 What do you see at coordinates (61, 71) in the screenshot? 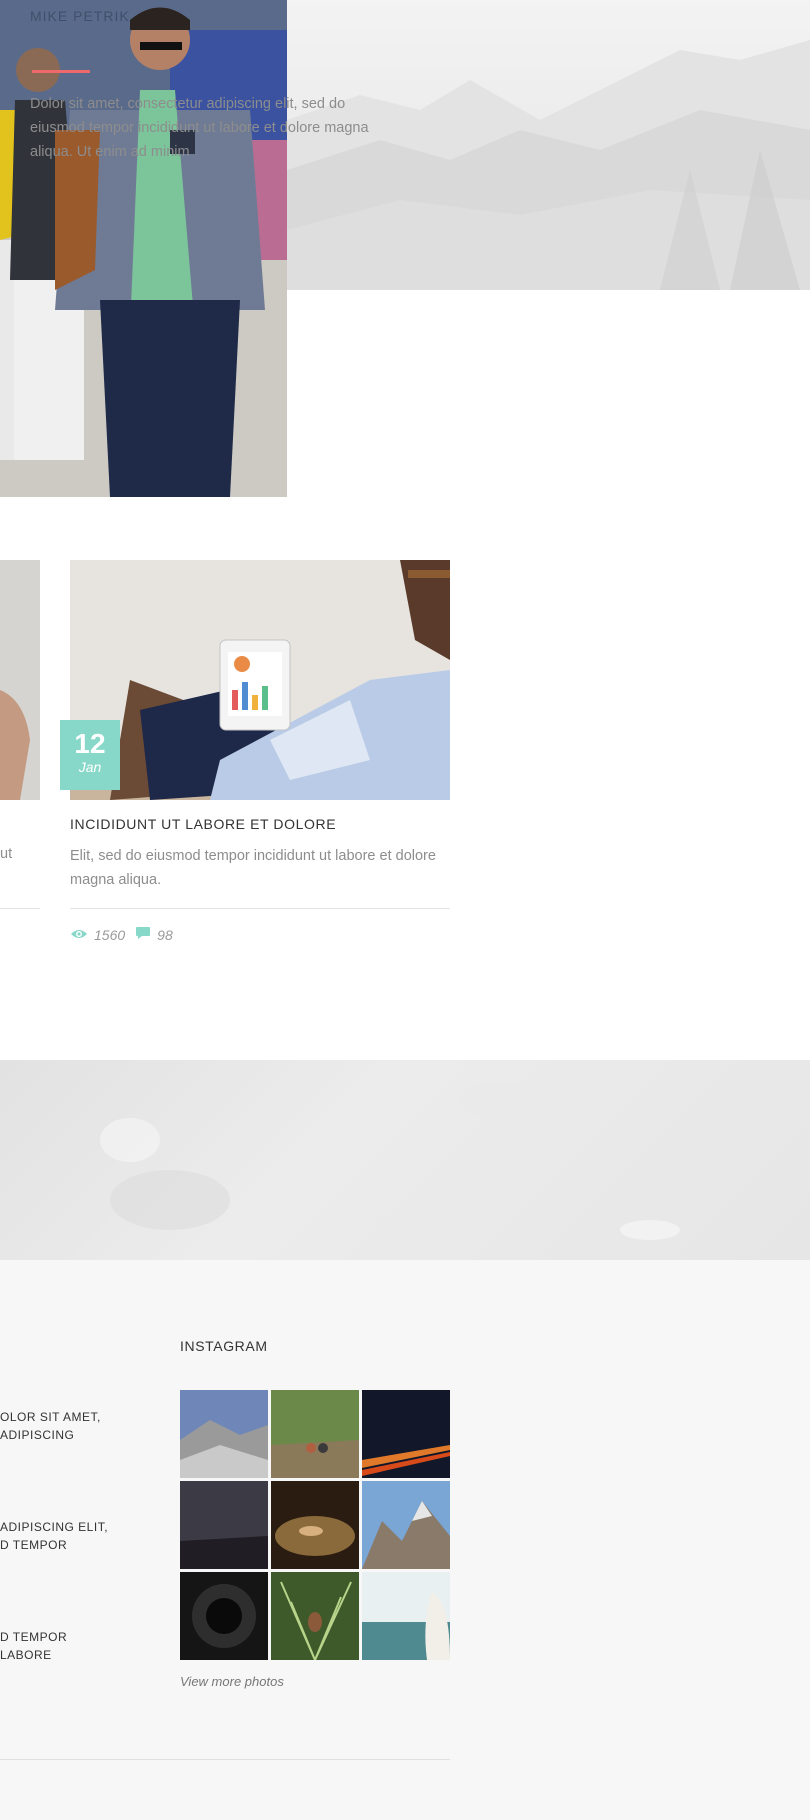
I see `title-underline` at bounding box center [61, 71].